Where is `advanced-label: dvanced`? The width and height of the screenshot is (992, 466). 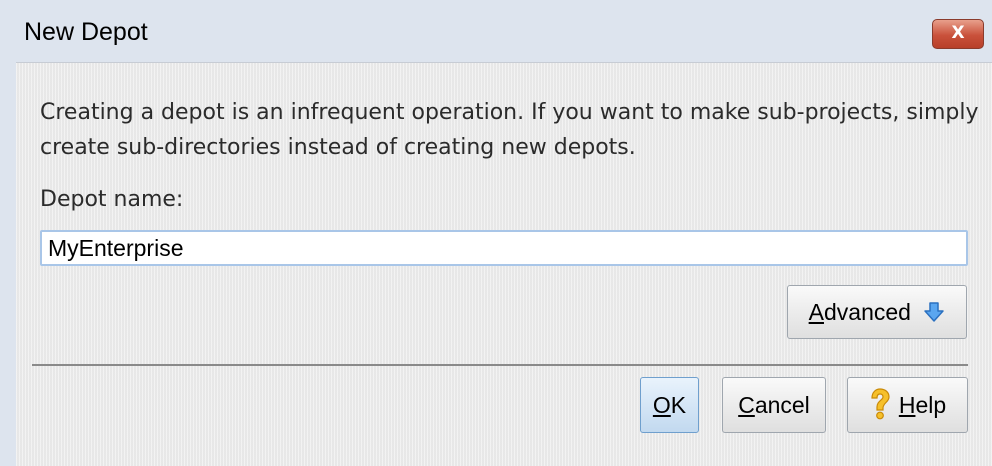 advanced-label: dvanced is located at coordinates (867, 312).